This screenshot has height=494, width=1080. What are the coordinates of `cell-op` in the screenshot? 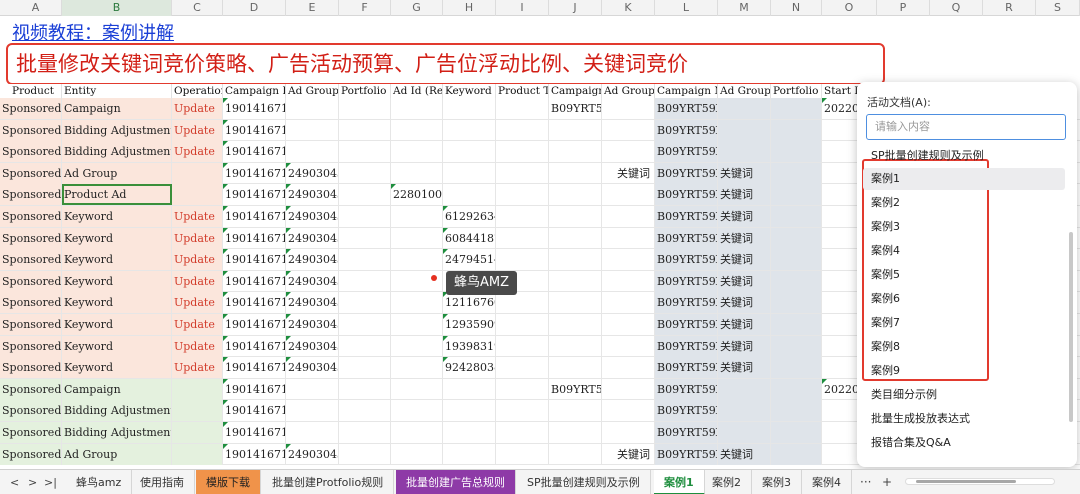 It's located at (197, 432).